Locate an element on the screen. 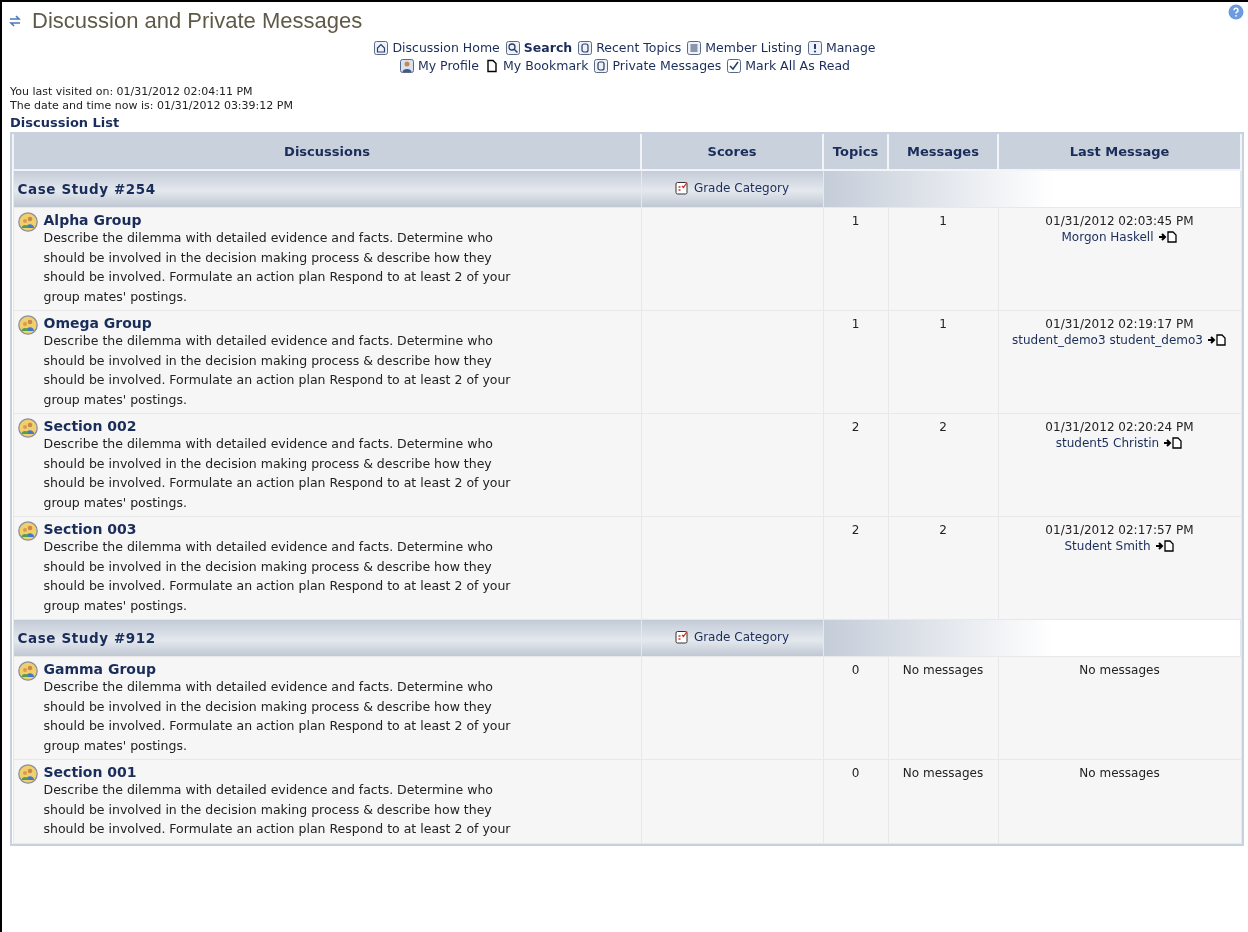 The width and height of the screenshot is (1248, 932). checkbox-icon is located at coordinates (734, 65).